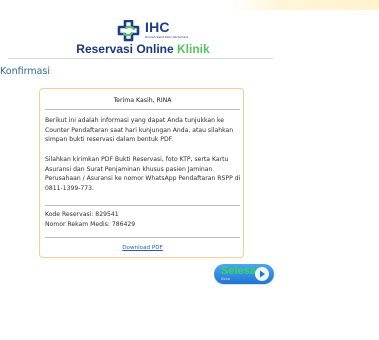 The width and height of the screenshot is (379, 340). I want to click on finish-button: Selesai Done, so click(244, 274).